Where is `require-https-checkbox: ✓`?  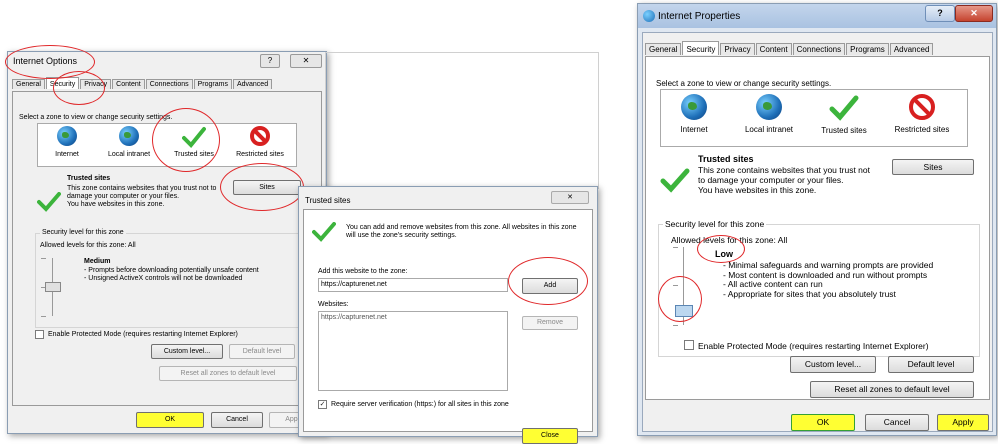
require-https-checkbox: ✓ is located at coordinates (322, 404).